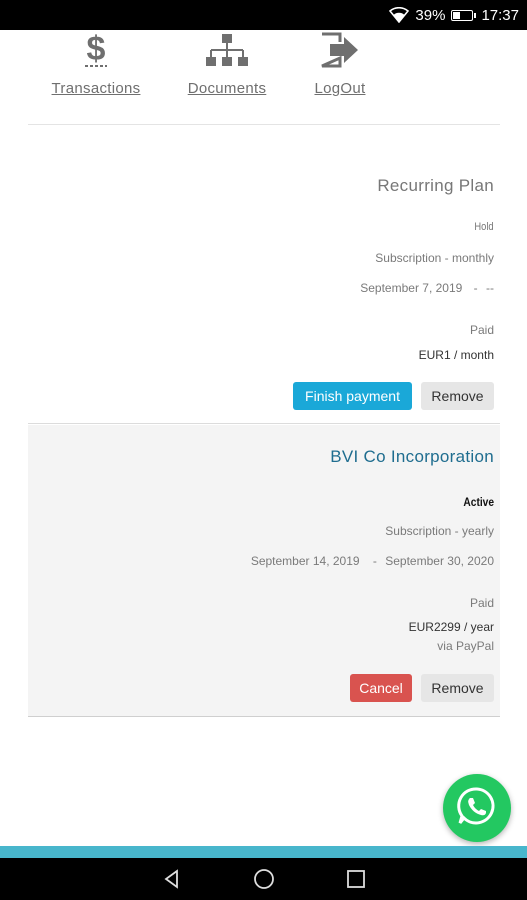 The height and width of the screenshot is (900, 527). What do you see at coordinates (399, 15) in the screenshot?
I see `wifi-icon` at bounding box center [399, 15].